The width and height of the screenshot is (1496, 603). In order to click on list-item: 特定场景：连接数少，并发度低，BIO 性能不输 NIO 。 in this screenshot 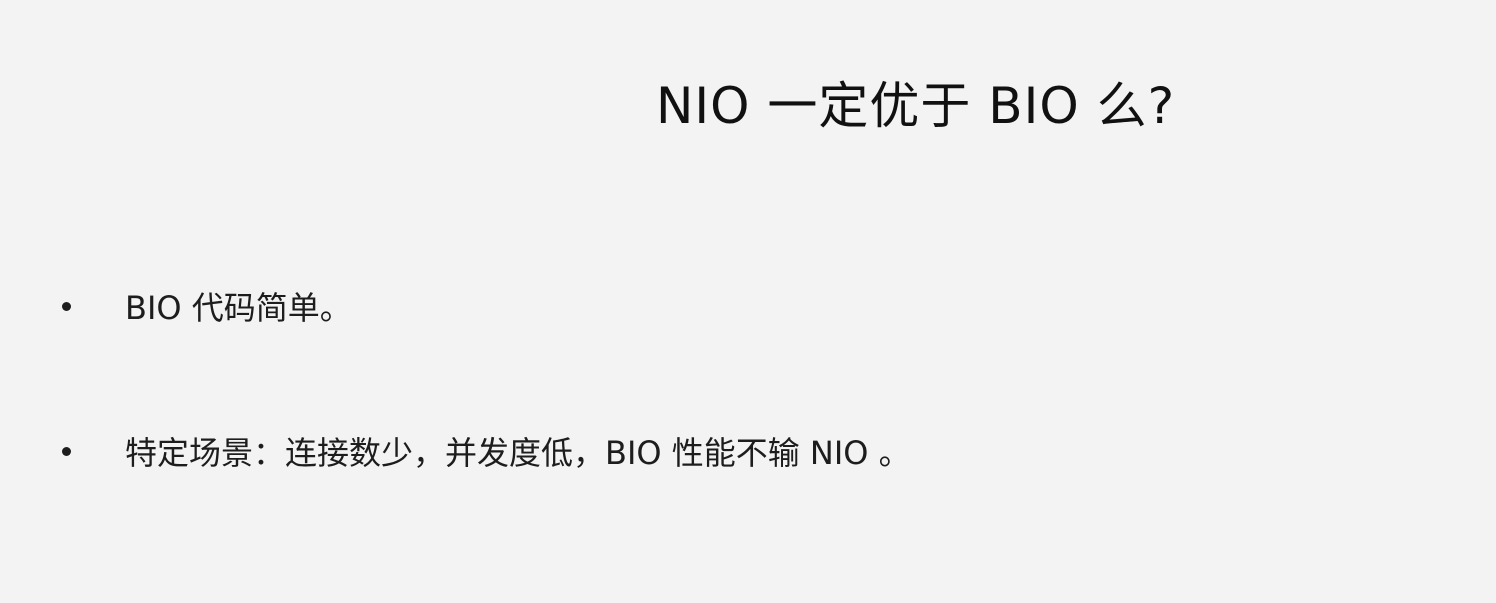, I will do `click(486, 451)`.